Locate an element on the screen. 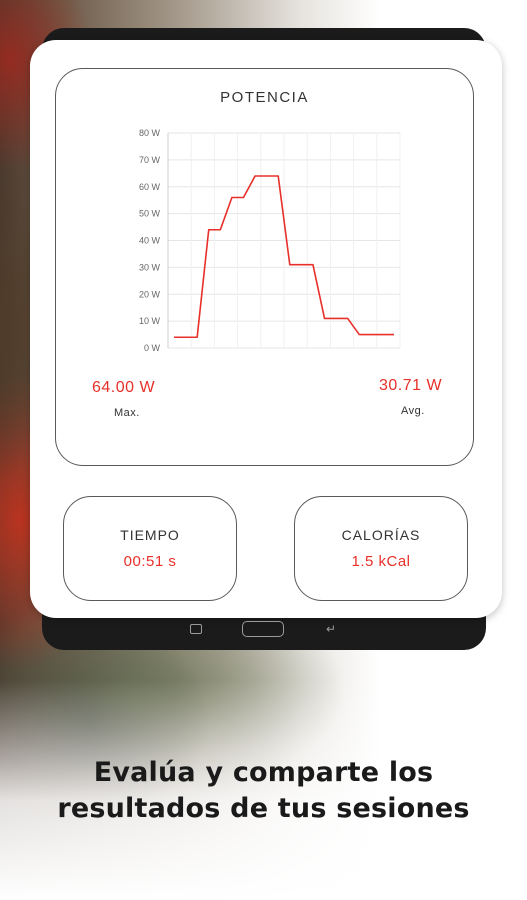  y-tick-label: 40 W is located at coordinates (150, 241).